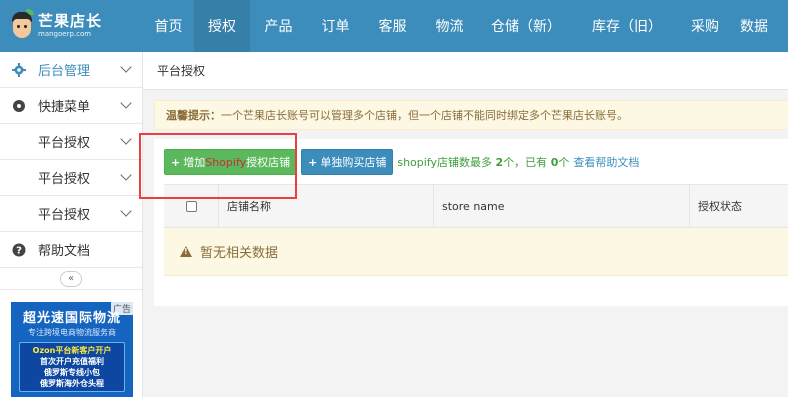  I want to click on empty-text: 暂无相关数据, so click(239, 253).